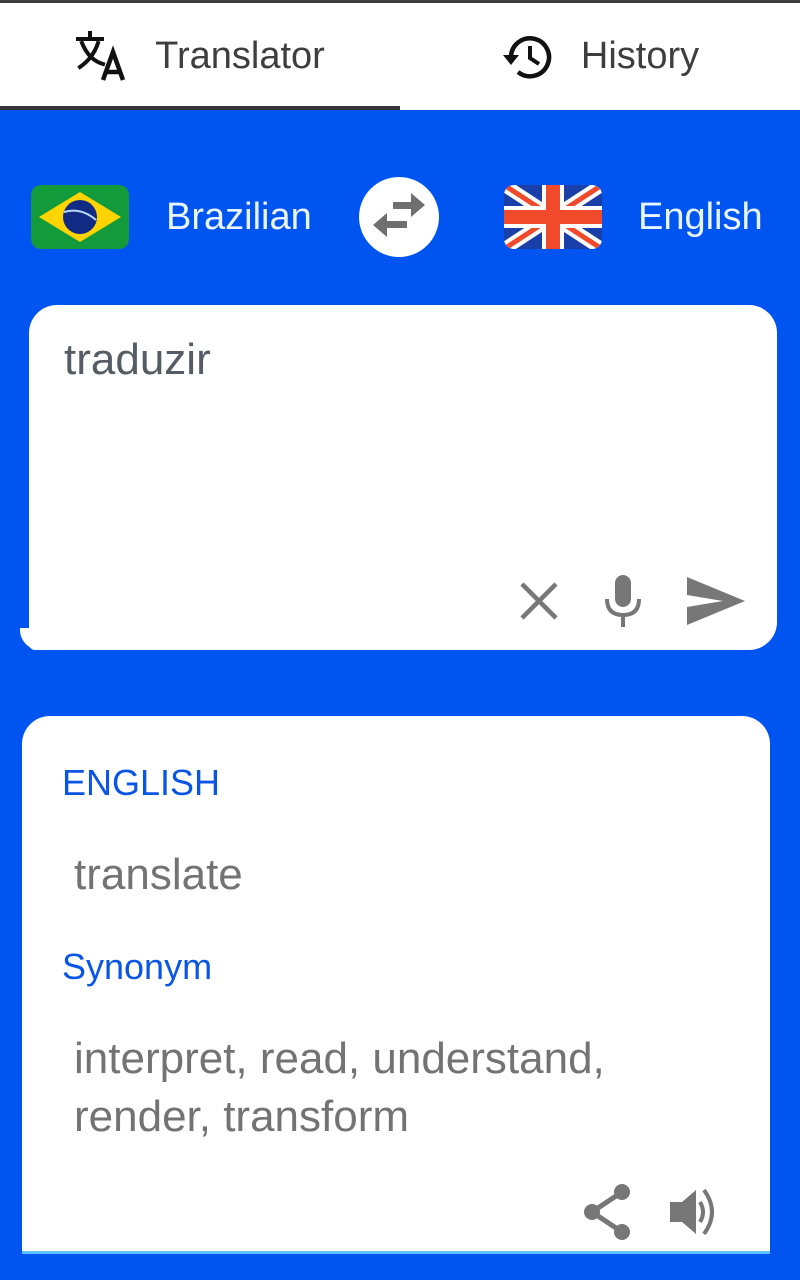 Image resolution: width=800 pixels, height=1280 pixels. What do you see at coordinates (80, 217) in the screenshot?
I see `brazil-flag-icon` at bounding box center [80, 217].